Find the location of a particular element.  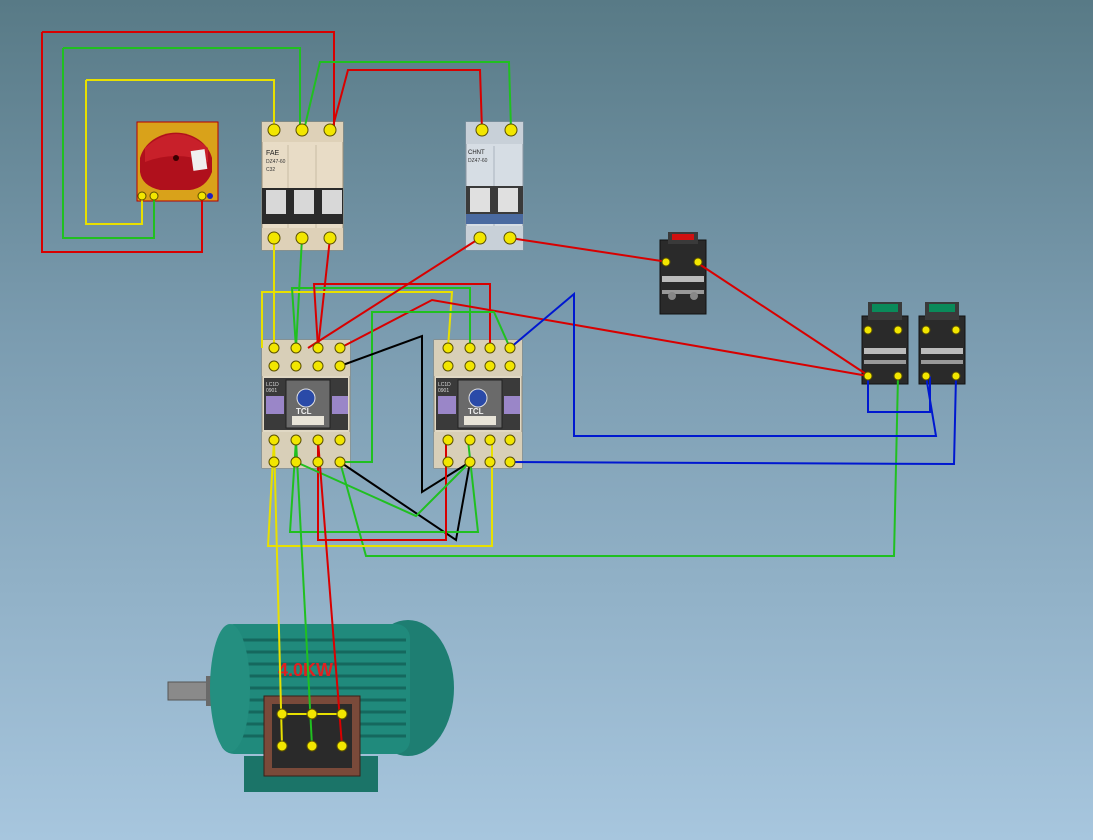

contactor-left-code: 0901 is located at coordinates (271, 391).